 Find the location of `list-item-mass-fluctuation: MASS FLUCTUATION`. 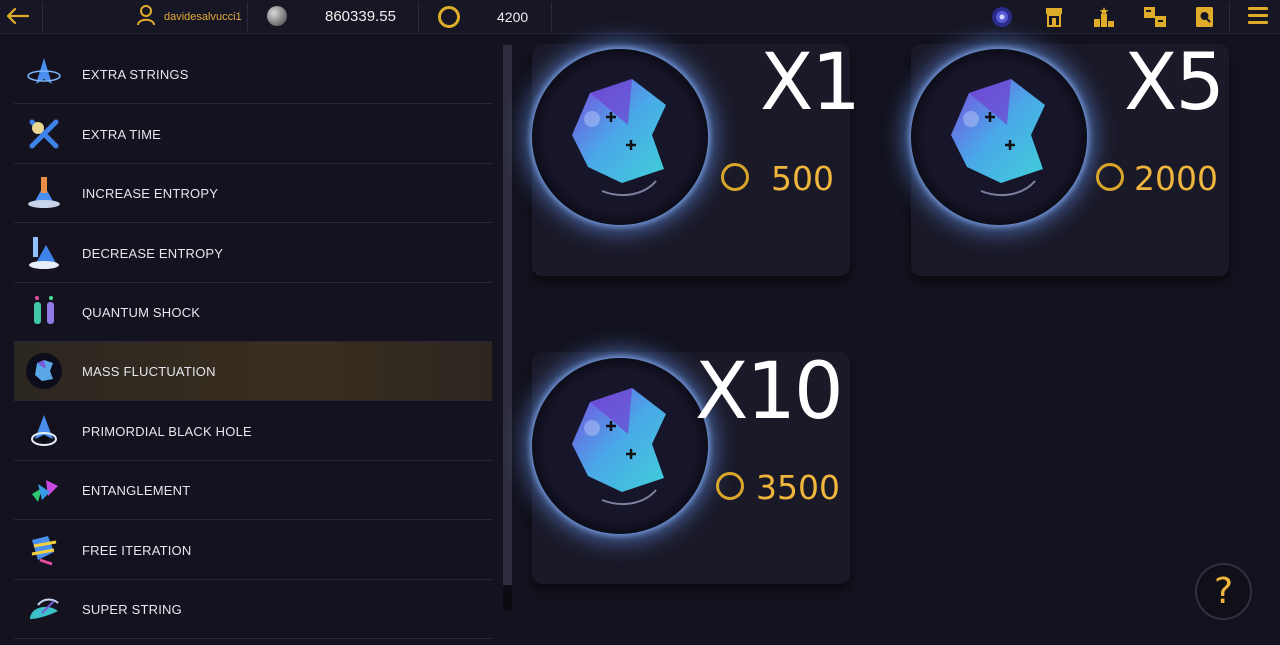

list-item-mass-fluctuation: MASS FLUCTUATION is located at coordinates (253, 371).